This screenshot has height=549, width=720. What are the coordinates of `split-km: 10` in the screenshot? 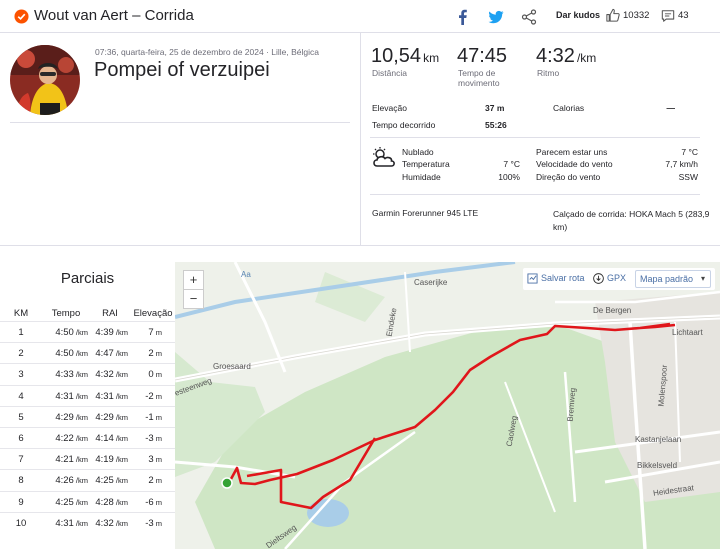 It's located at (21, 523).